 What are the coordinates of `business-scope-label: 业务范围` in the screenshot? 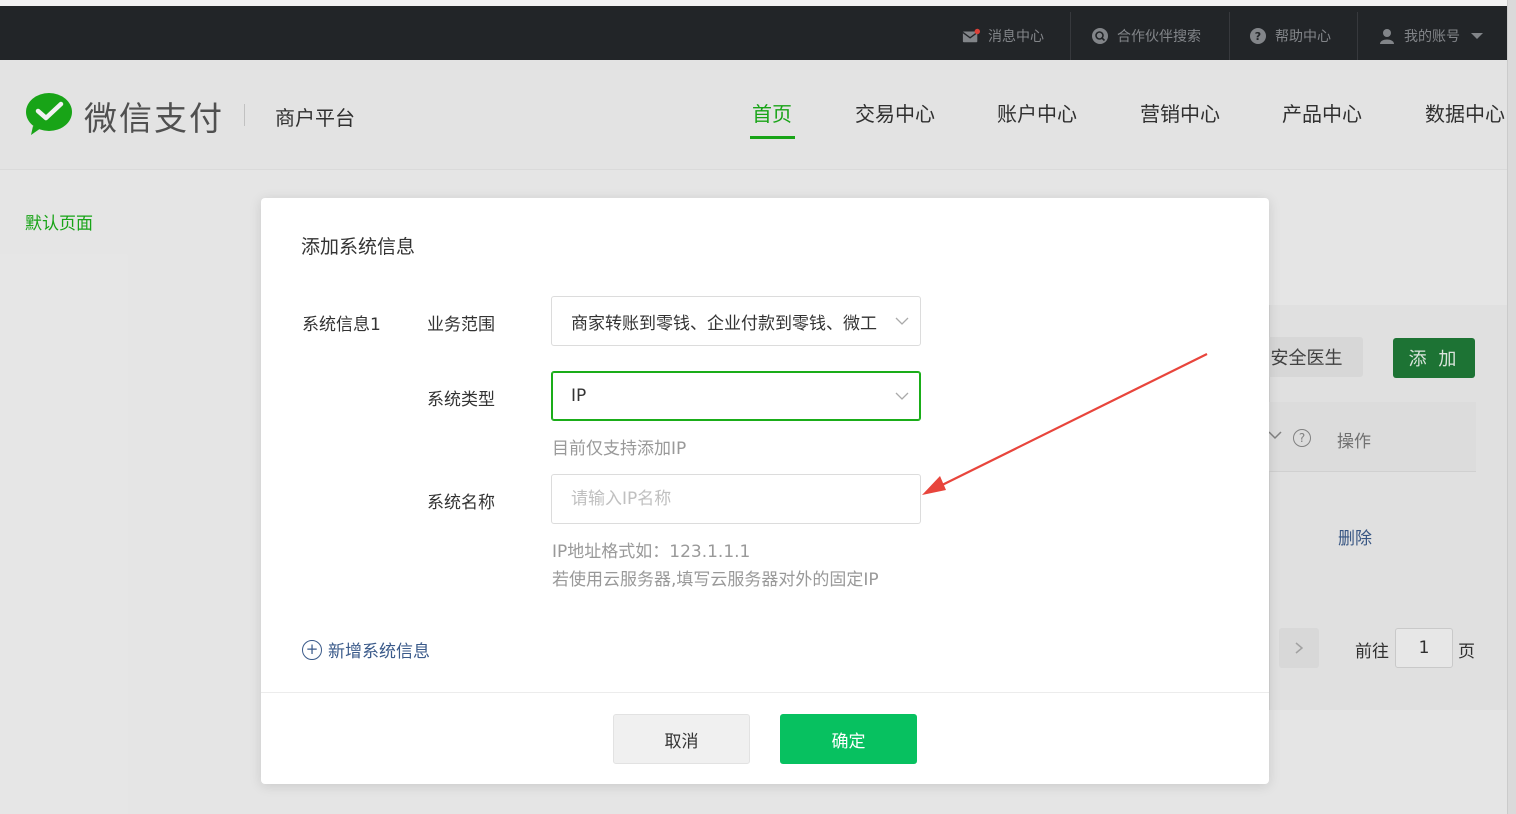 It's located at (461, 325).